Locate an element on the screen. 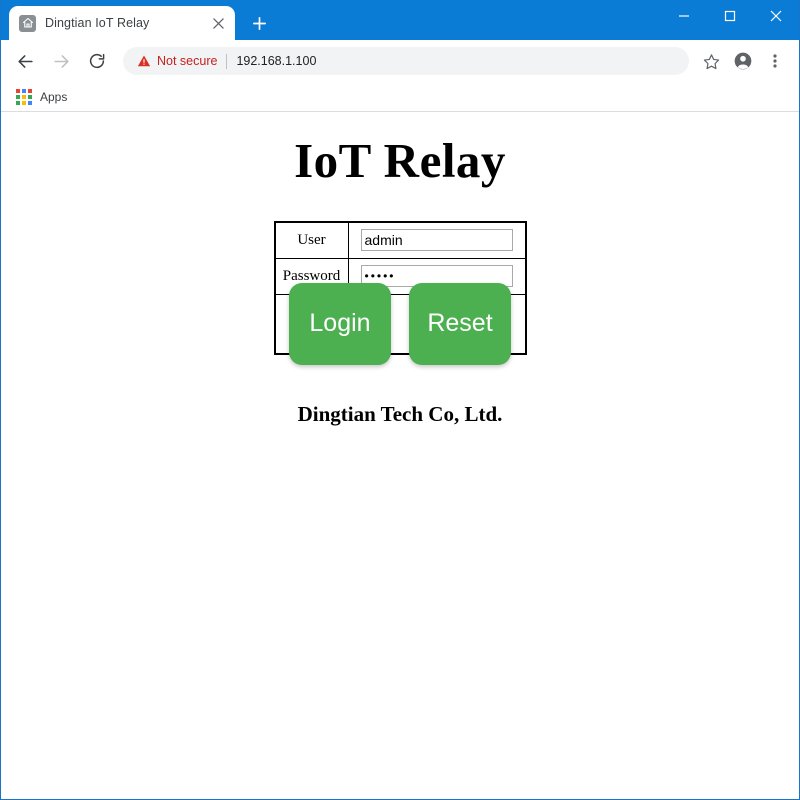  apps-shortcut-button: Apps is located at coordinates (43, 97).